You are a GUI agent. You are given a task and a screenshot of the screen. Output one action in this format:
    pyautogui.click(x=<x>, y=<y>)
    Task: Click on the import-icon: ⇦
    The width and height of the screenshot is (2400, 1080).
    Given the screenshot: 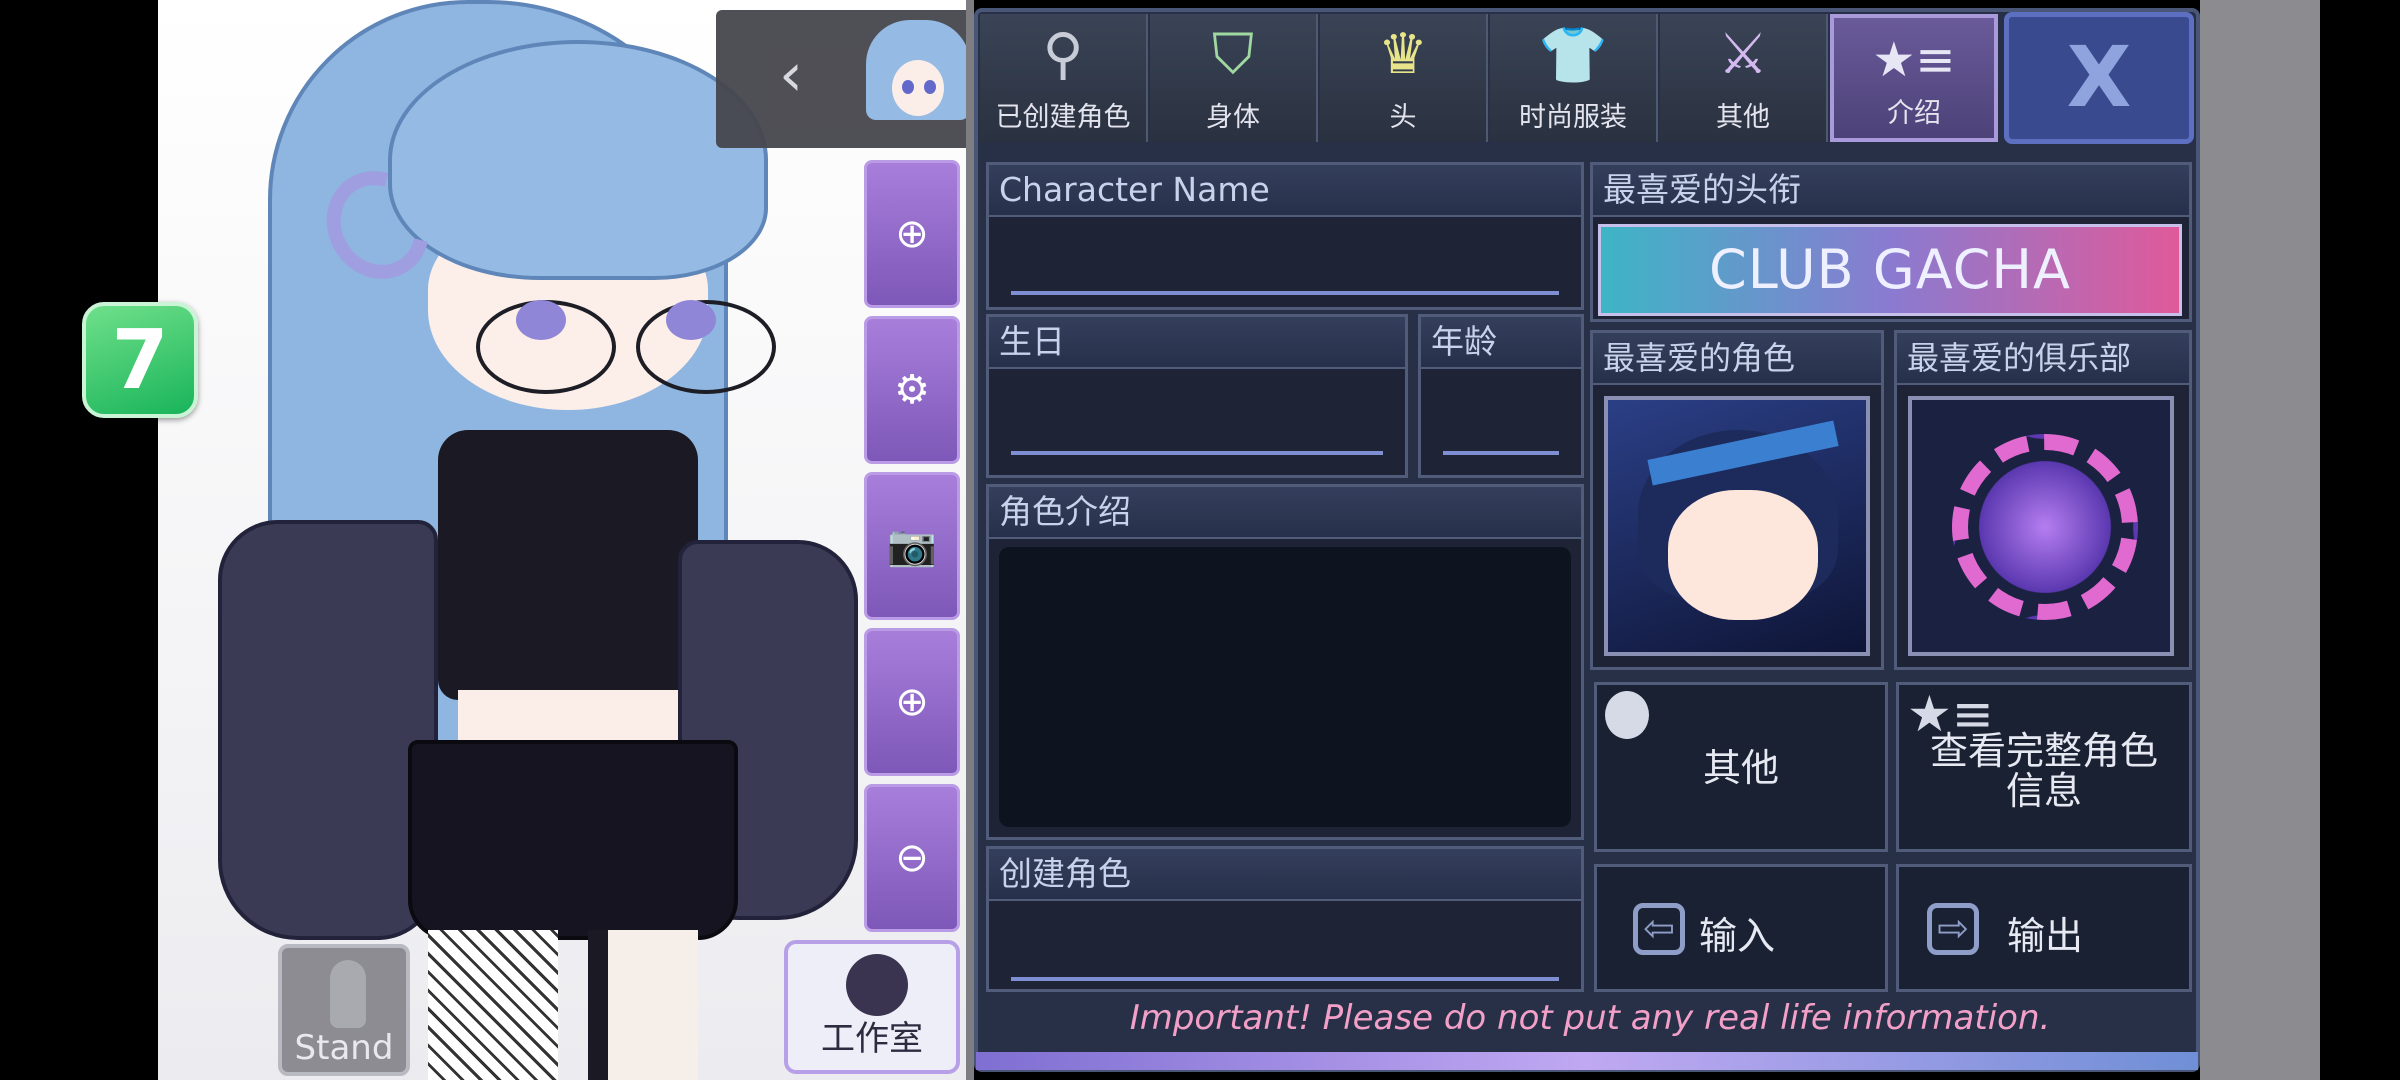 What is the action you would take?
    pyautogui.click(x=1659, y=929)
    